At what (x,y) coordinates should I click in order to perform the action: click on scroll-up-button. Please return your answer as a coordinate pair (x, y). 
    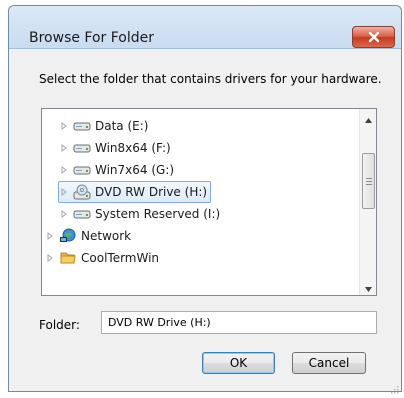
    Looking at the image, I should click on (368, 118).